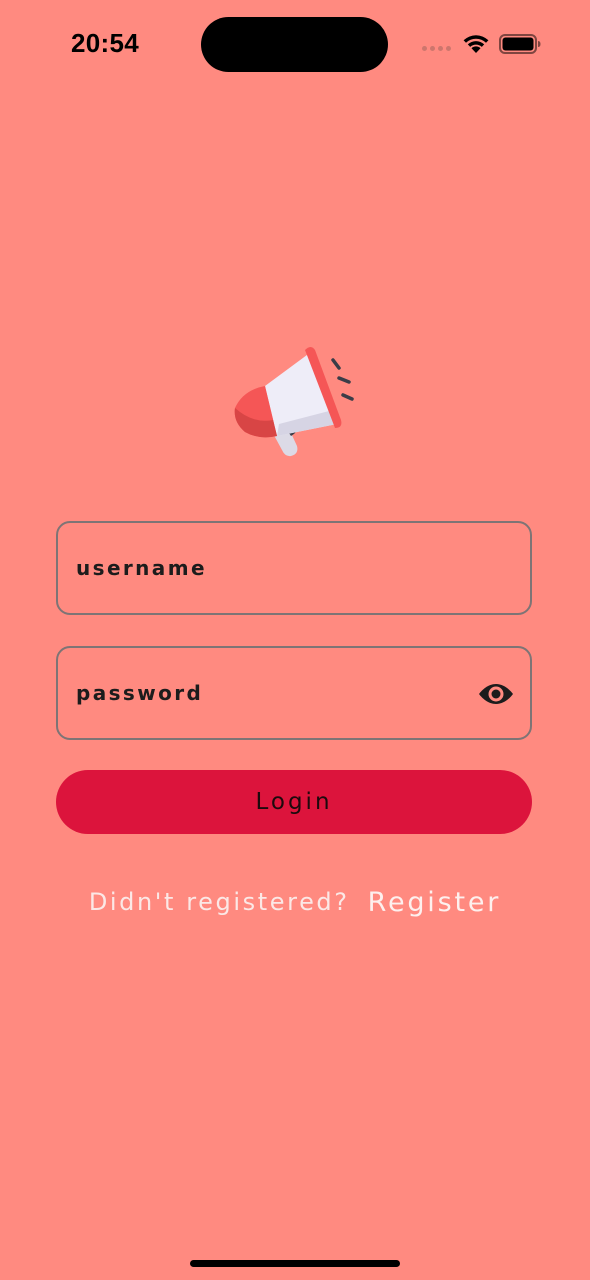 This screenshot has height=1280, width=590. Describe the element at coordinates (294, 402) in the screenshot. I see `megaphone-icon` at that location.